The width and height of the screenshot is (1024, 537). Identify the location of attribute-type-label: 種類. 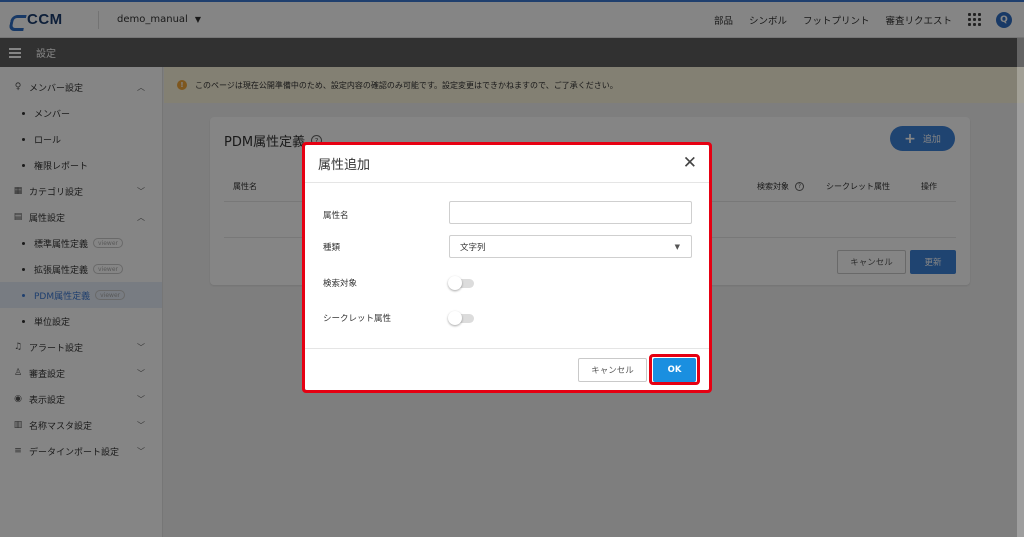
(332, 248).